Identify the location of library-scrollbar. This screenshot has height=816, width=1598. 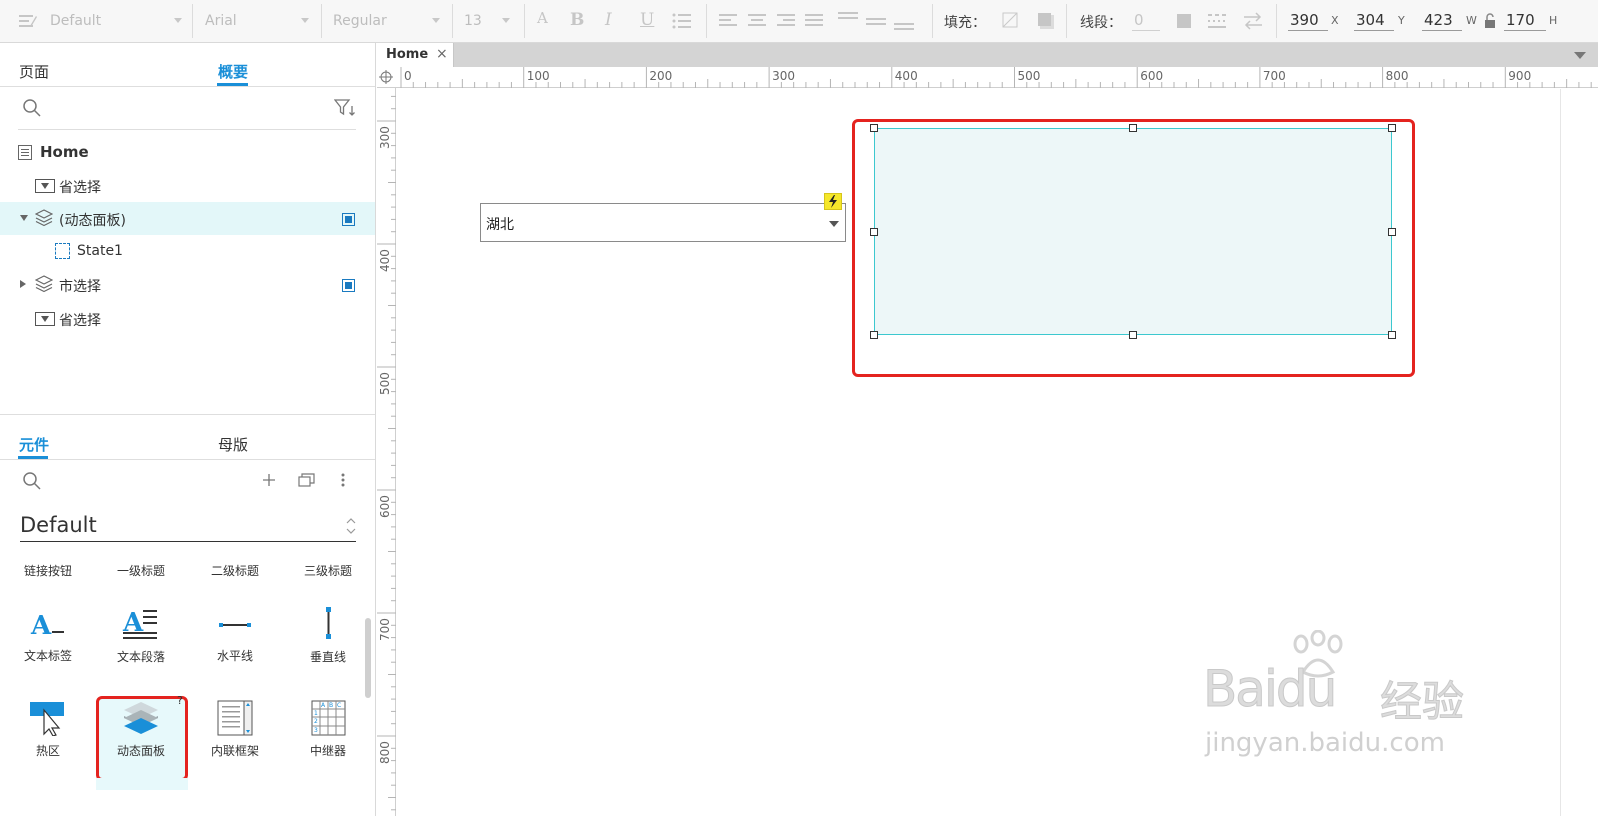
(368, 658).